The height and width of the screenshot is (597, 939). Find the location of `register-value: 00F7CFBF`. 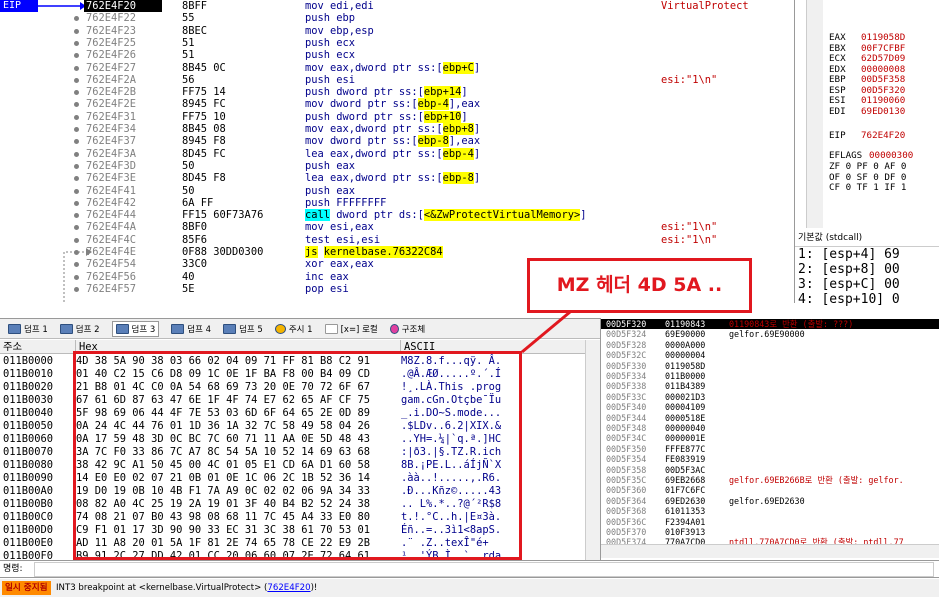

register-value: 00F7CFBF is located at coordinates (883, 48).